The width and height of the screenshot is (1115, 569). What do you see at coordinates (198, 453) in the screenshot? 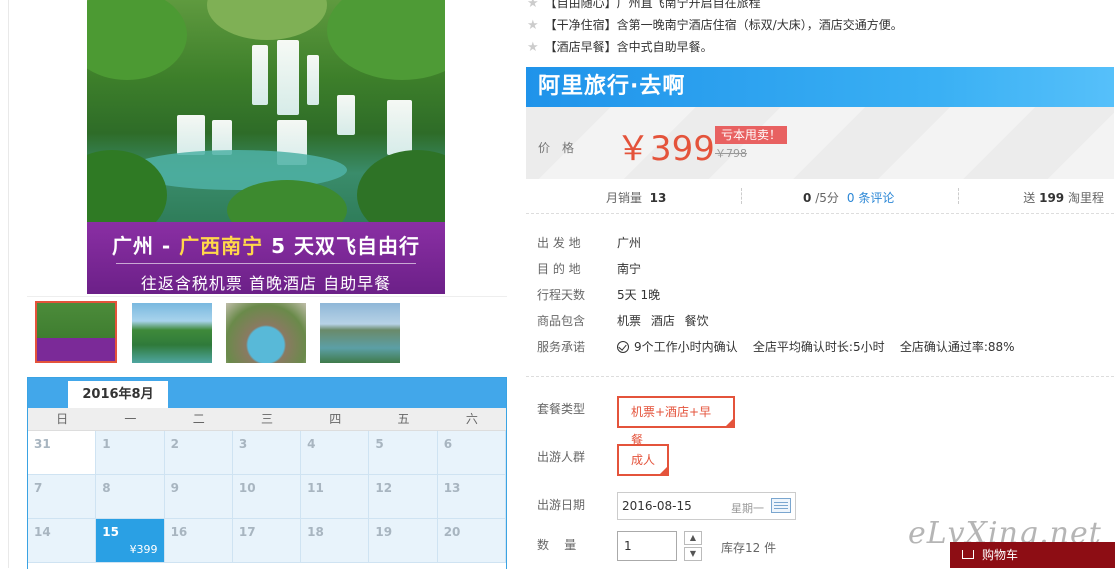
I see `calendar-day: 2` at bounding box center [198, 453].